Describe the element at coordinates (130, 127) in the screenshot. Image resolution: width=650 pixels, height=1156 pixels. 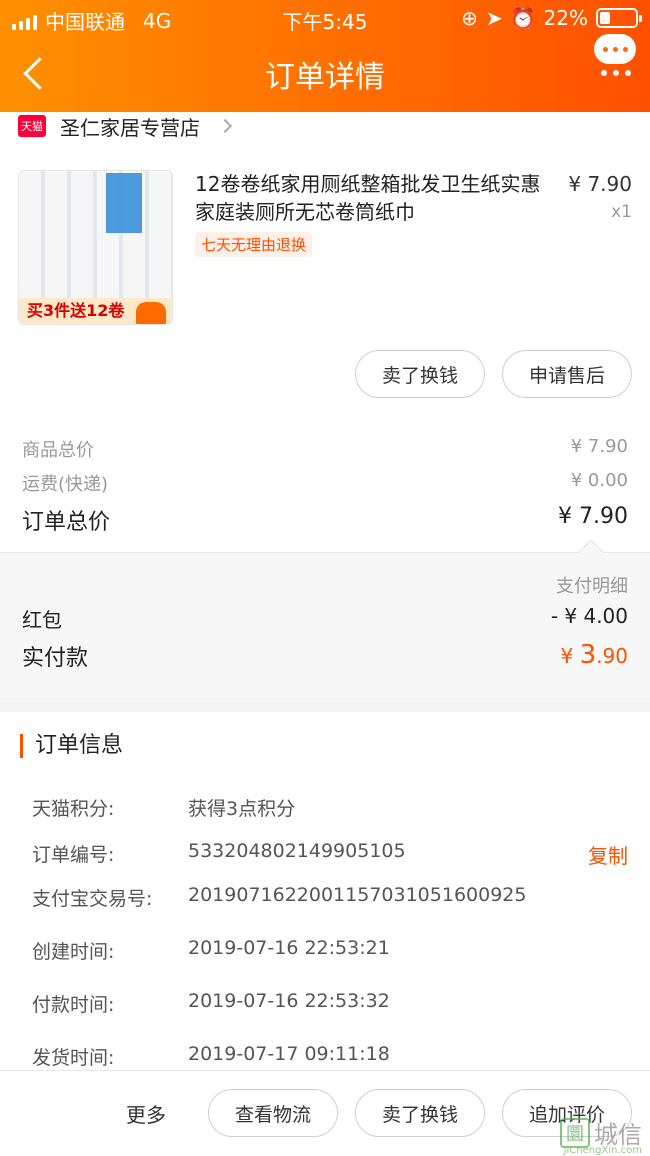
I see `shop-name: 圣仁家居专营店` at that location.